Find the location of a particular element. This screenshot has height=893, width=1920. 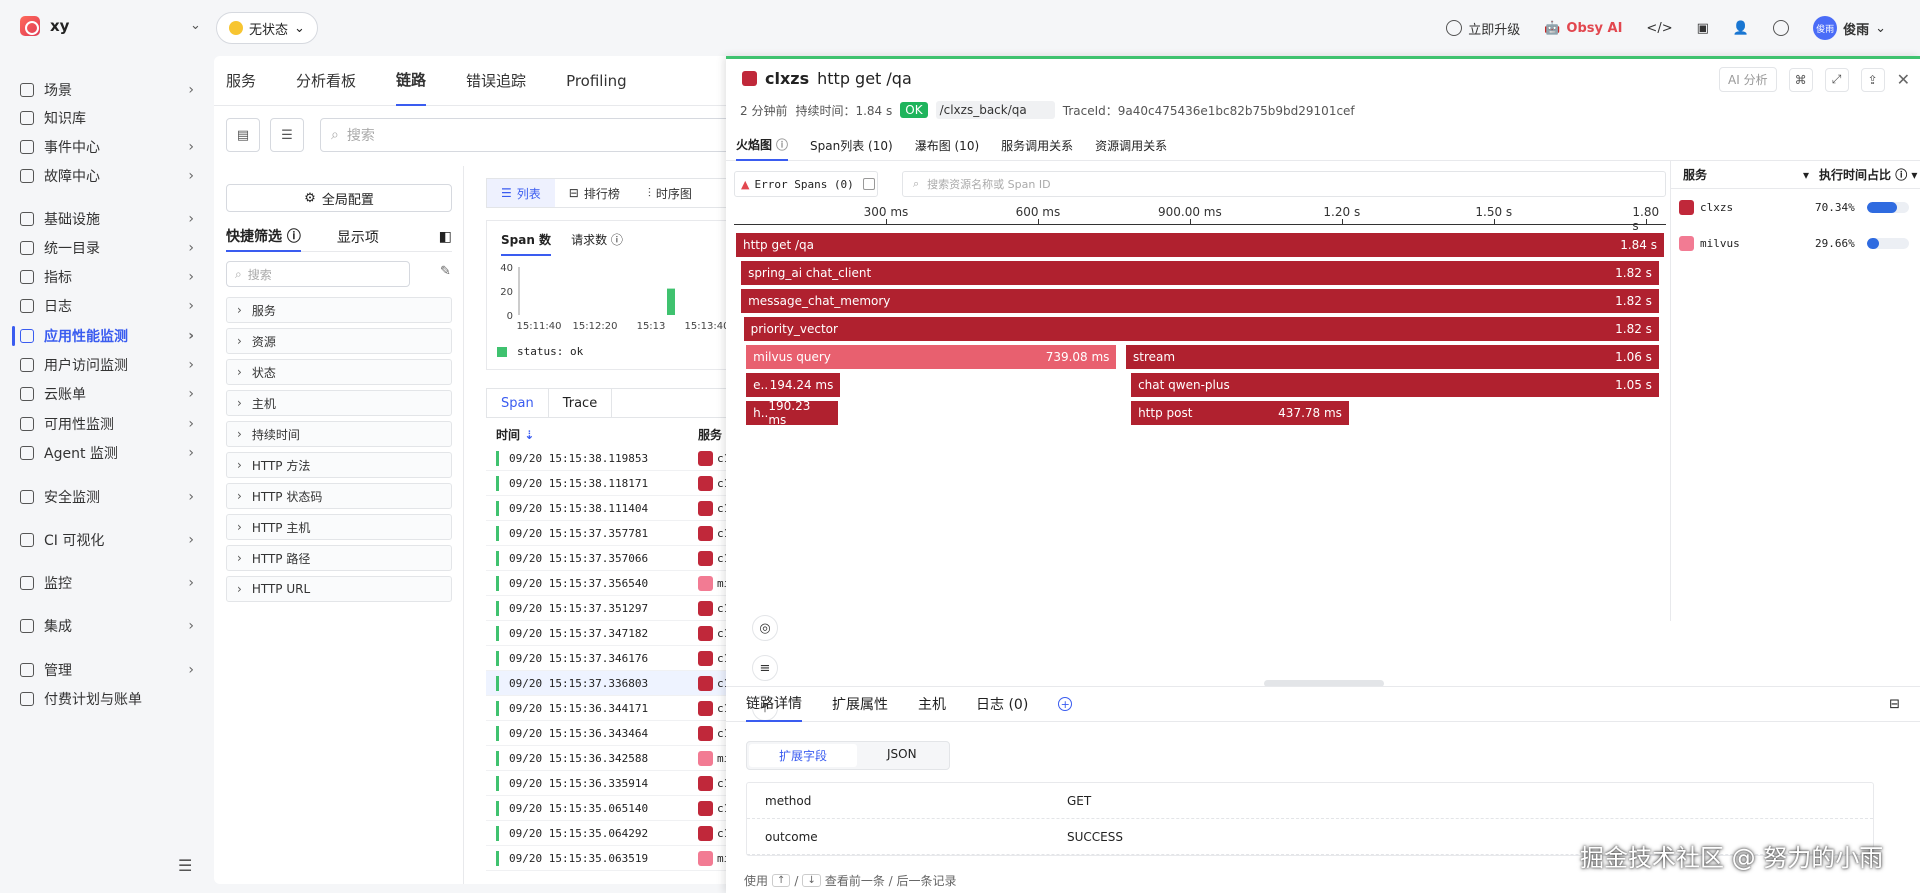

facet-item: › 主机 is located at coordinates (339, 403).